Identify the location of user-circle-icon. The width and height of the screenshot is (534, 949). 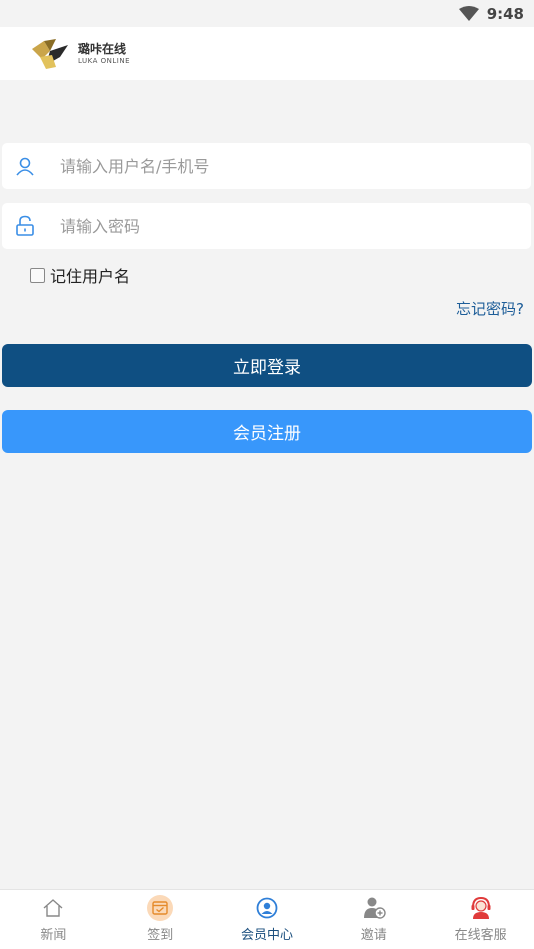
(267, 908).